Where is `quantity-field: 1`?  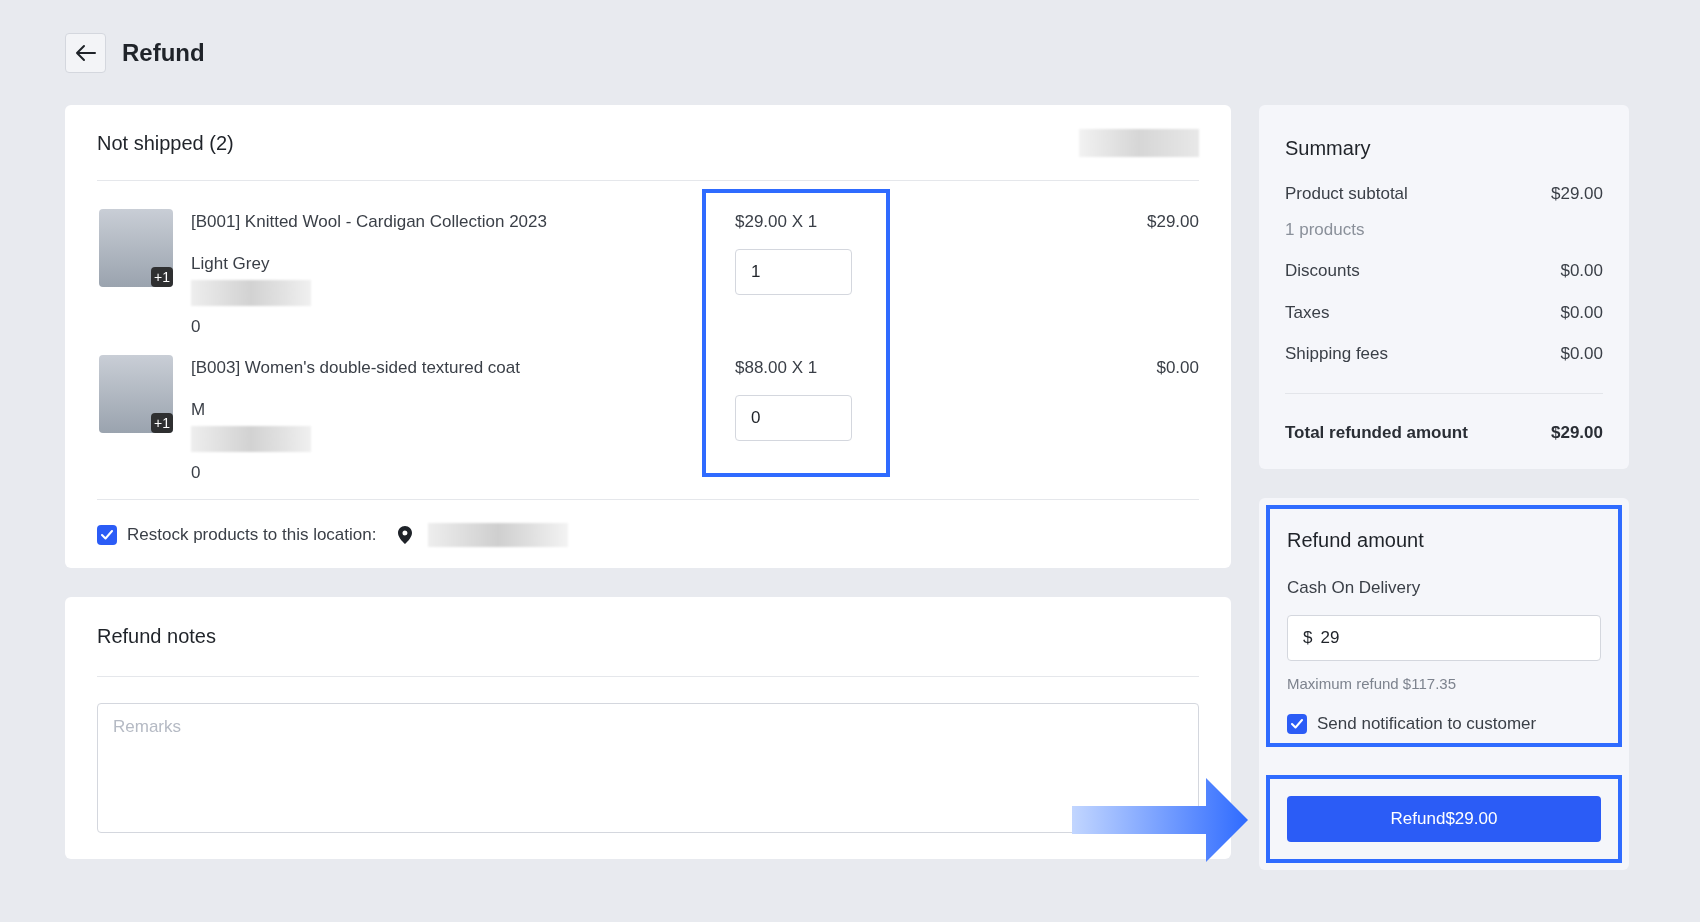 quantity-field: 1 is located at coordinates (793, 271).